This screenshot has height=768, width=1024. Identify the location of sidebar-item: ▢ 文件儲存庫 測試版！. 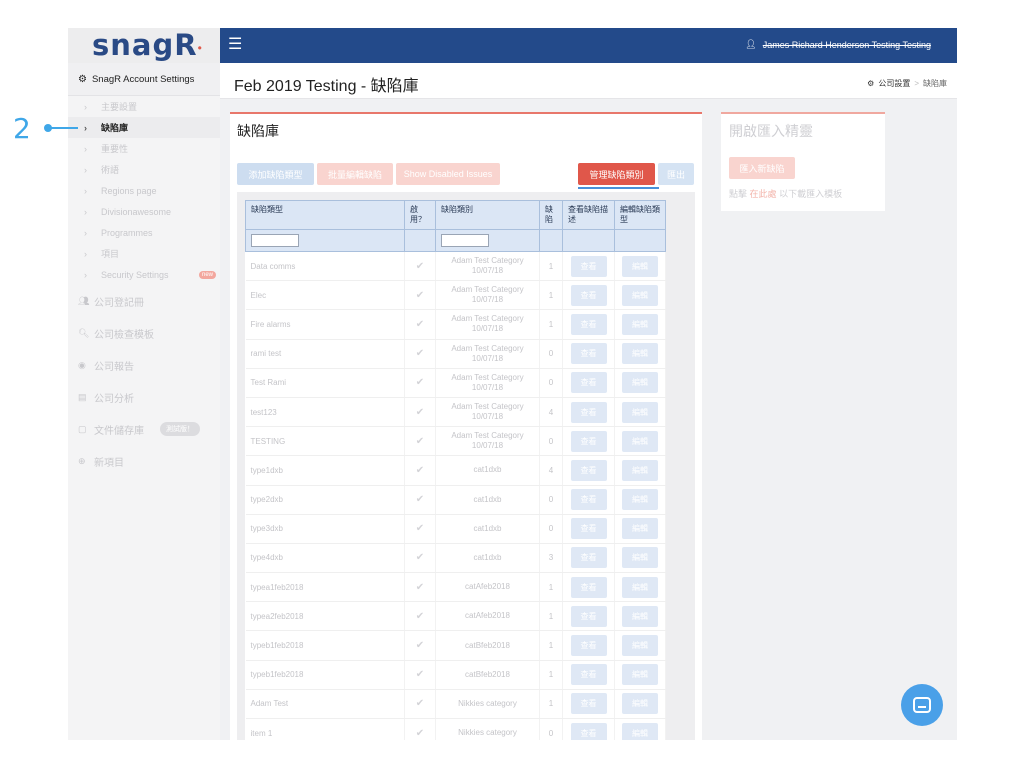
(144, 429).